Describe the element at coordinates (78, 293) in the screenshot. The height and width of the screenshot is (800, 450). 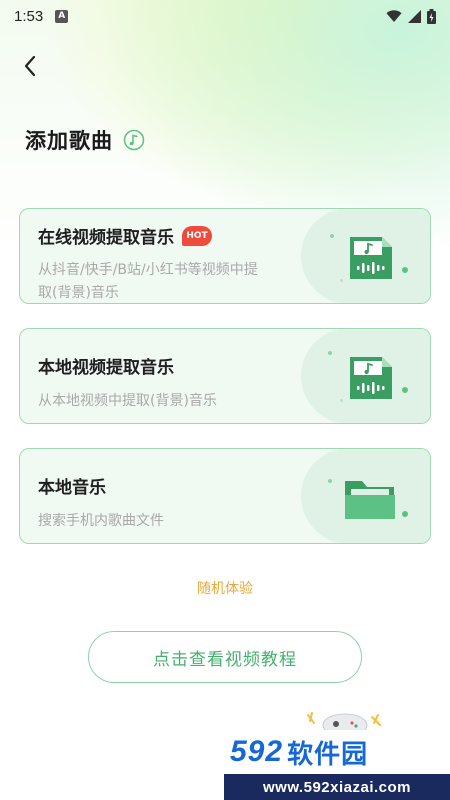
I see `card-description-line: 取(背景)音乐` at that location.